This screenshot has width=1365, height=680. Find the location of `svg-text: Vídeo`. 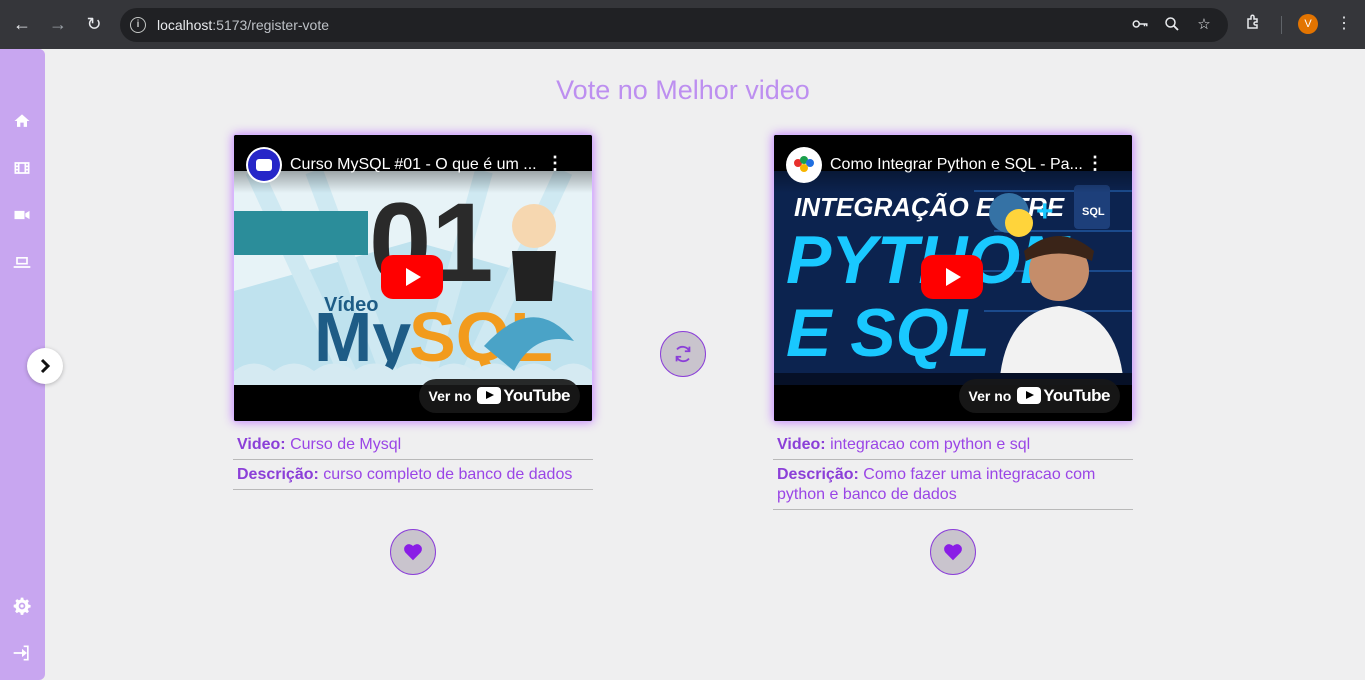

svg-text: Vídeo is located at coordinates (351, 305).